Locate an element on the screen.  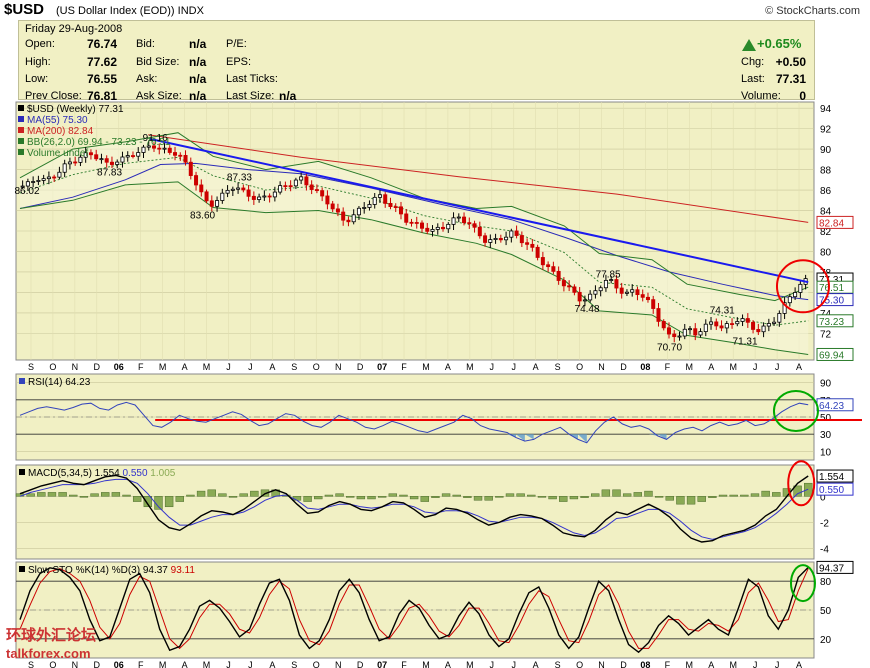
x-tick-label-bottom: S is located at coordinates (558, 664).